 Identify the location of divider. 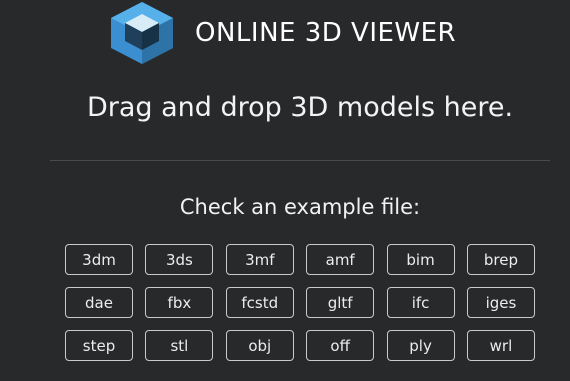
(300, 160).